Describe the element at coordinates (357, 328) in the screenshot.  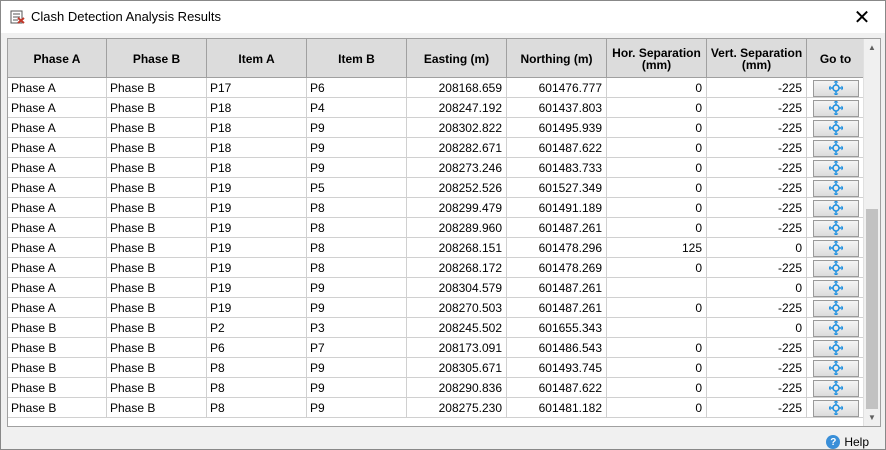
I see `col-item-b-cell: P3` at that location.